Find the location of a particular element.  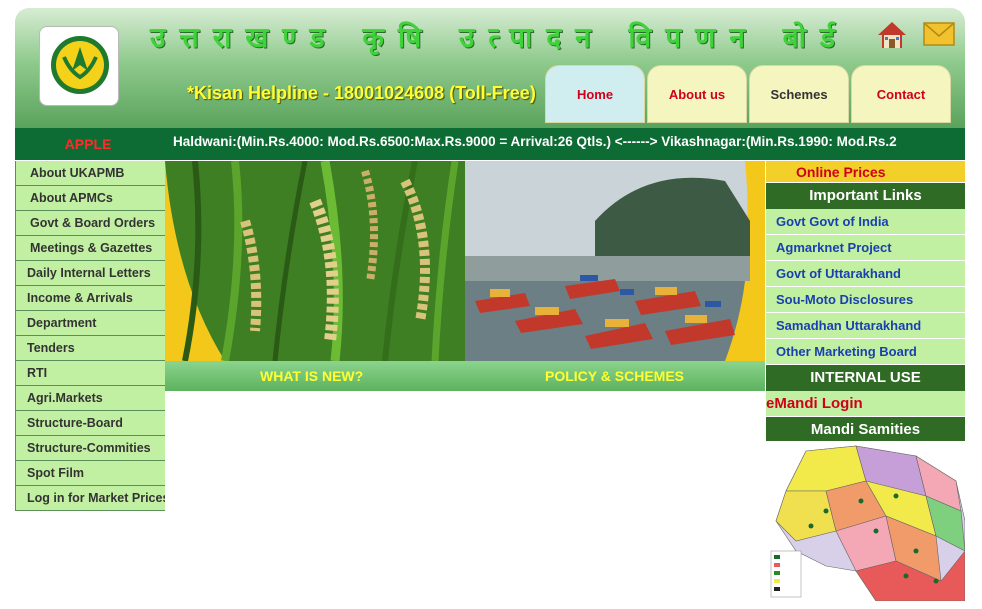

whats-new-link: WHAT IS NEW? is located at coordinates (311, 376).